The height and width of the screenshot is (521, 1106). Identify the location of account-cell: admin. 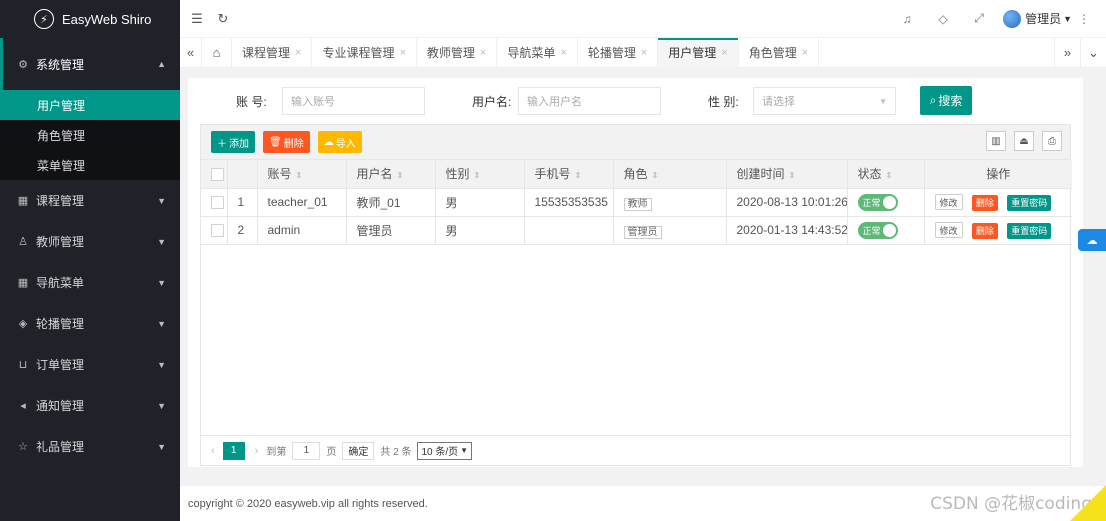
(301, 230).